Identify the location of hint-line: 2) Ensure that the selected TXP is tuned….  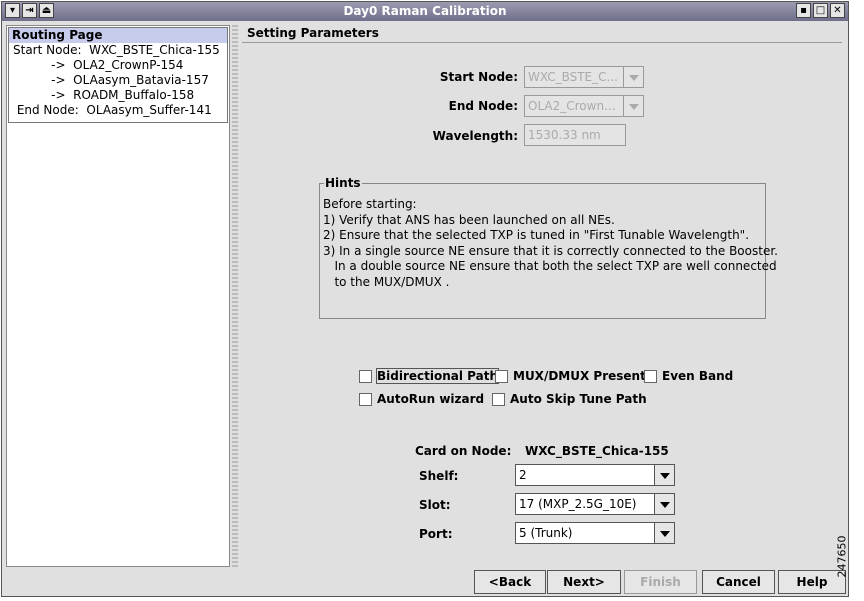
(536, 235).